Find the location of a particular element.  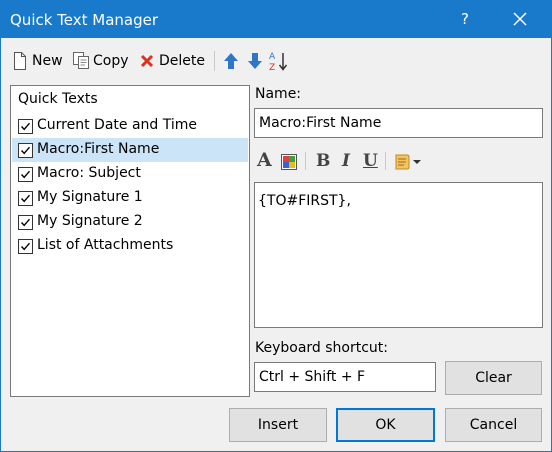

arrow-up-icon is located at coordinates (231, 61).